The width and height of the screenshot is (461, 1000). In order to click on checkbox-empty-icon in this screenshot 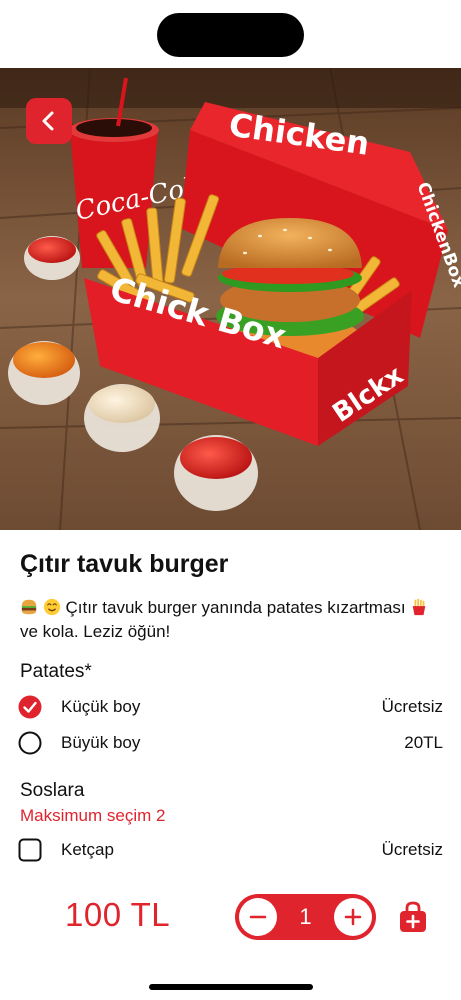, I will do `click(30, 850)`.